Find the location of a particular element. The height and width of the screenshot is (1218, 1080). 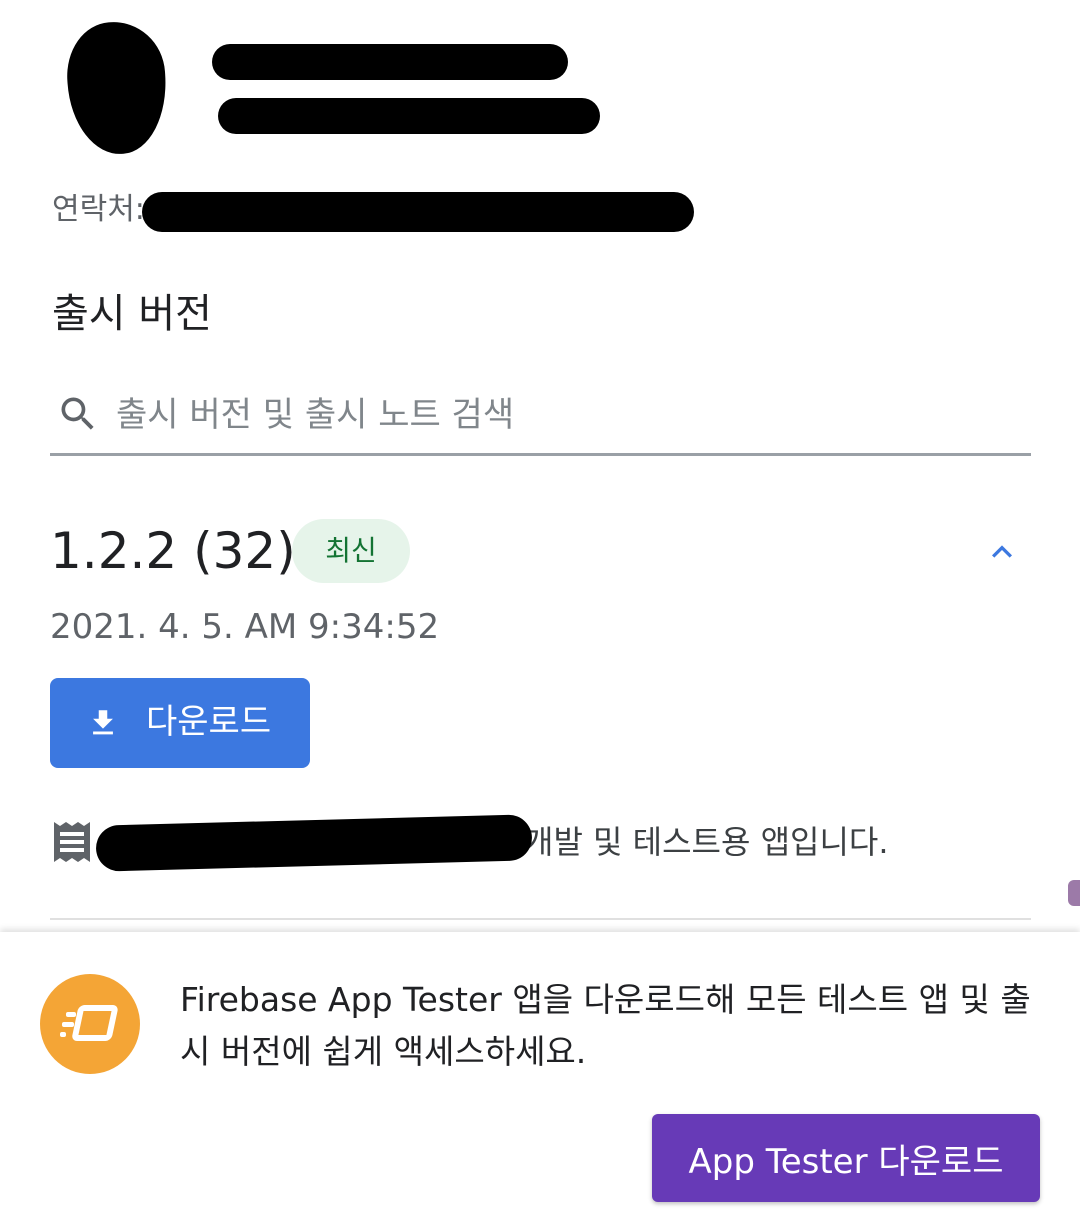

contact-label: 연락처: is located at coordinates (98, 209).